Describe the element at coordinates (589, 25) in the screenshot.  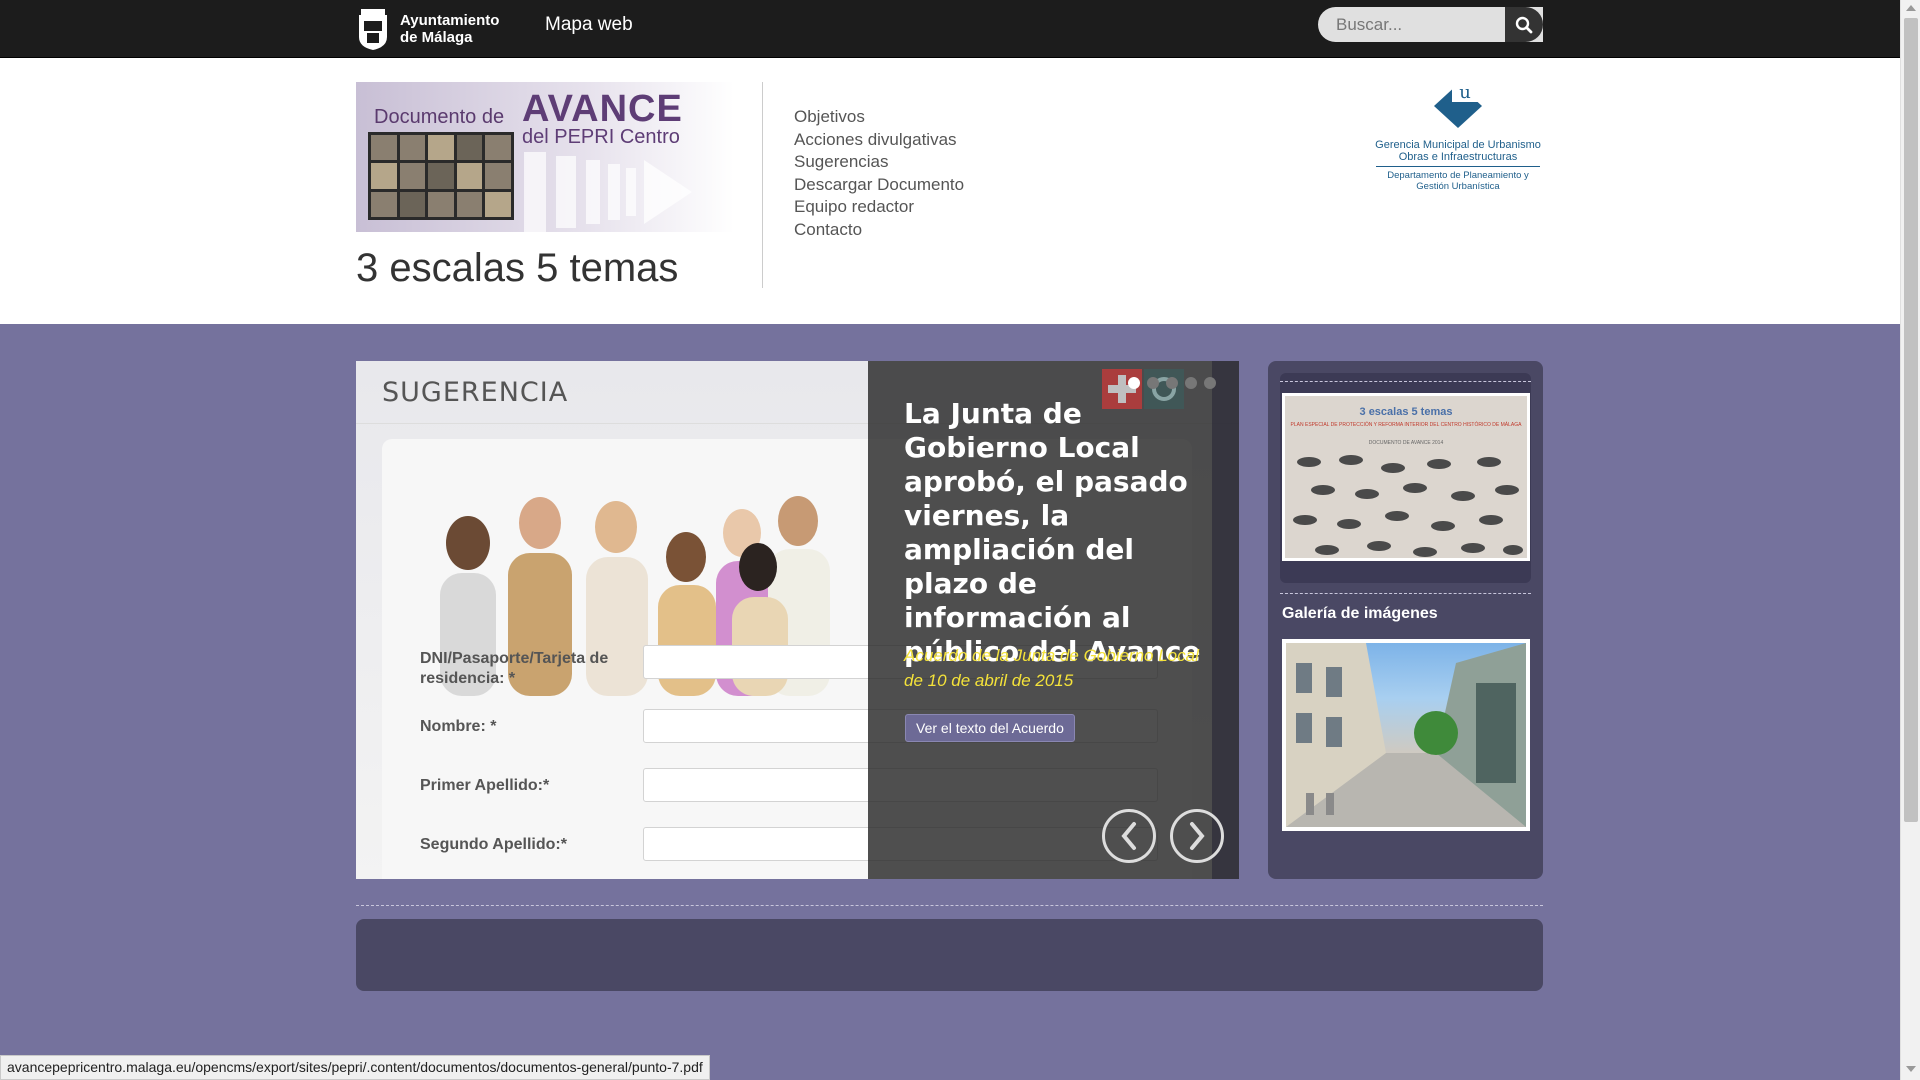
I see `sitemap-link: Mapa web` at that location.